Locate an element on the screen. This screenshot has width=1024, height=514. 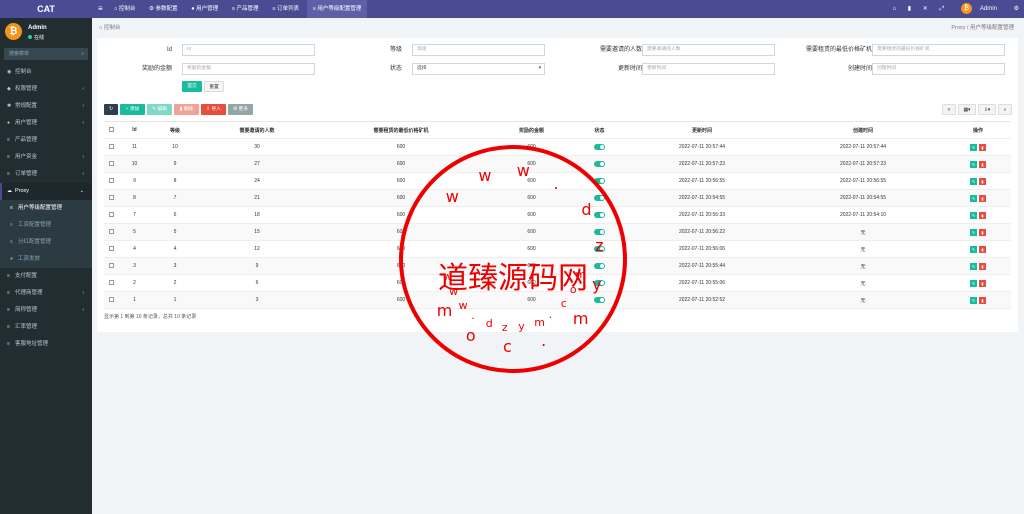
add-button: + 添加 is located at coordinates (132, 109).